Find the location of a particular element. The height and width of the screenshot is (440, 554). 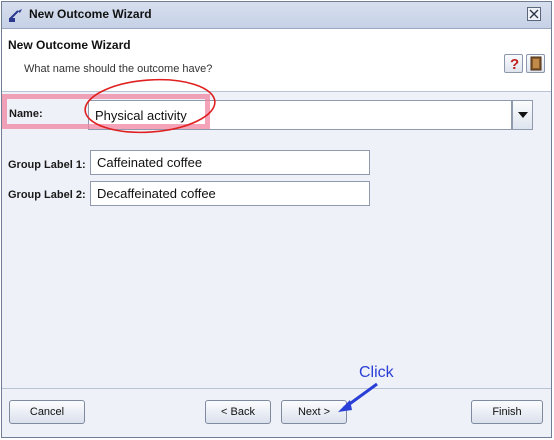

click-annotation-text: Click is located at coordinates (376, 372).